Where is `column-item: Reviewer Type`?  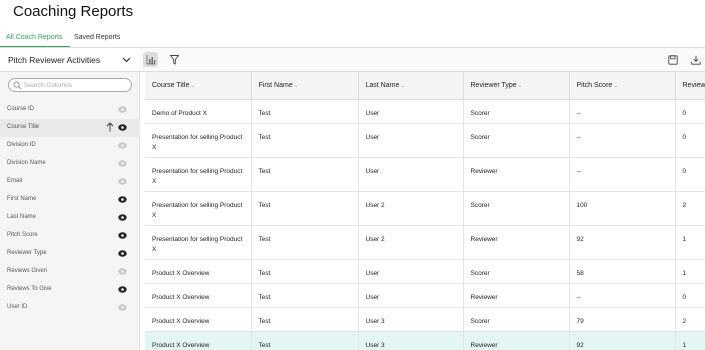 column-item: Reviewer Type is located at coordinates (70, 254).